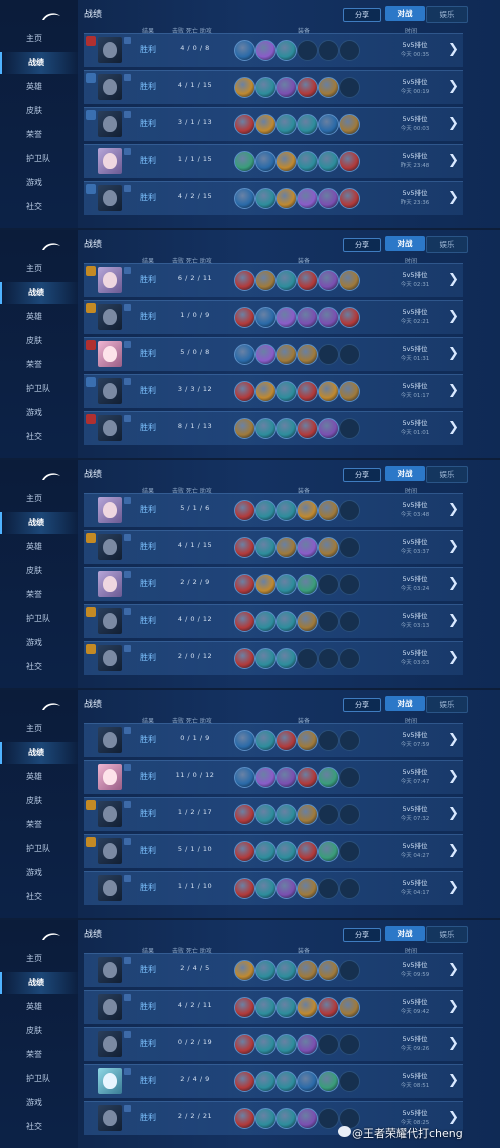 This screenshot has width=500, height=1148. What do you see at coordinates (273, 198) in the screenshot?
I see `match-row: 胜利 4 / 2 / 15 5v5排位 昨天 23:36 ❯` at bounding box center [273, 198].